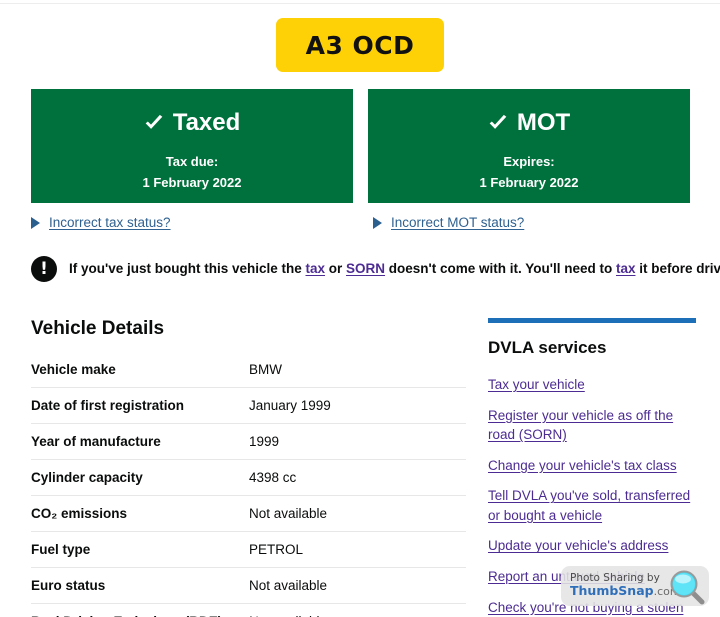 This screenshot has width=720, height=617. I want to click on list-item: Change your vehicle's tax class, so click(592, 466).